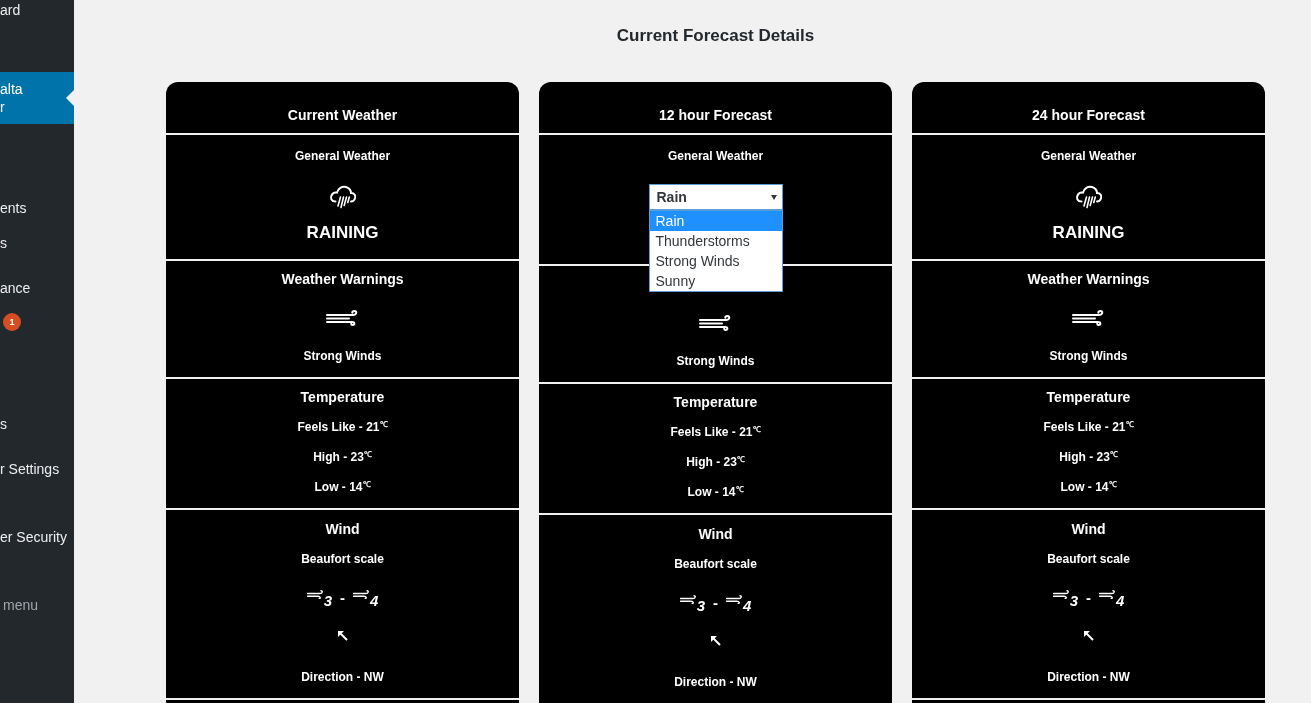 Image resolution: width=1311 pixels, height=703 pixels. Describe the element at coordinates (715, 281) in the screenshot. I see `dropdown-option: Sunny` at that location.